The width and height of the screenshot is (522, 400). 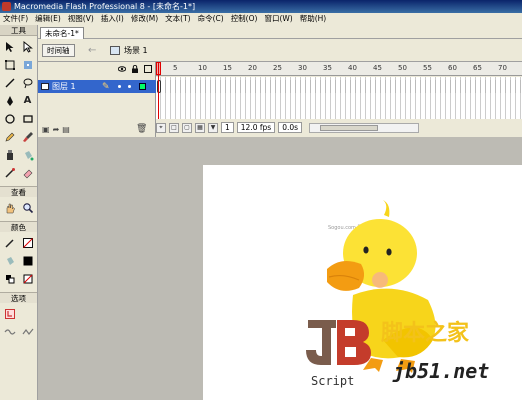 I want to click on colors-section-label: 颜色, so click(x=18, y=226).